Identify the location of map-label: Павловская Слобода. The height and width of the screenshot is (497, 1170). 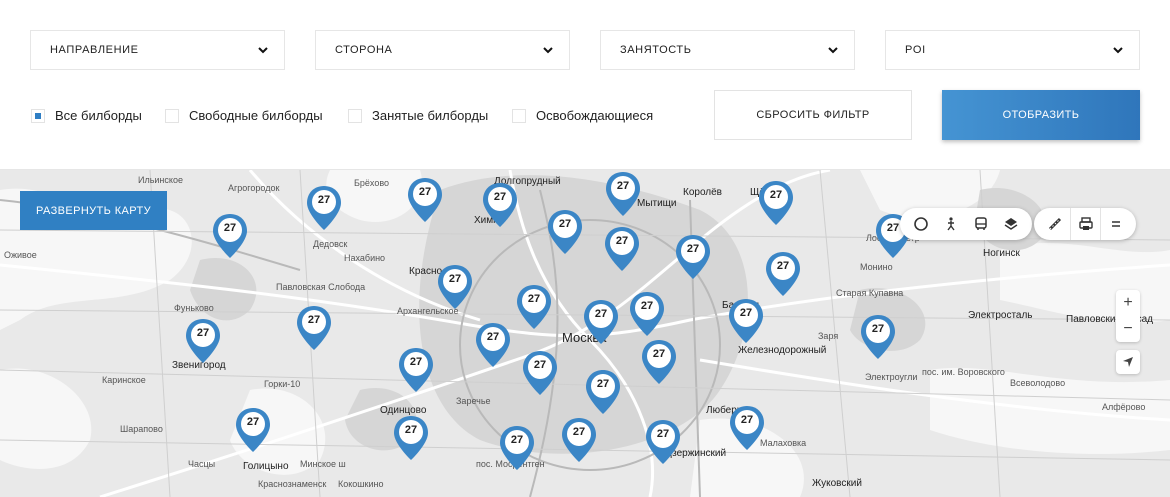
(321, 287).